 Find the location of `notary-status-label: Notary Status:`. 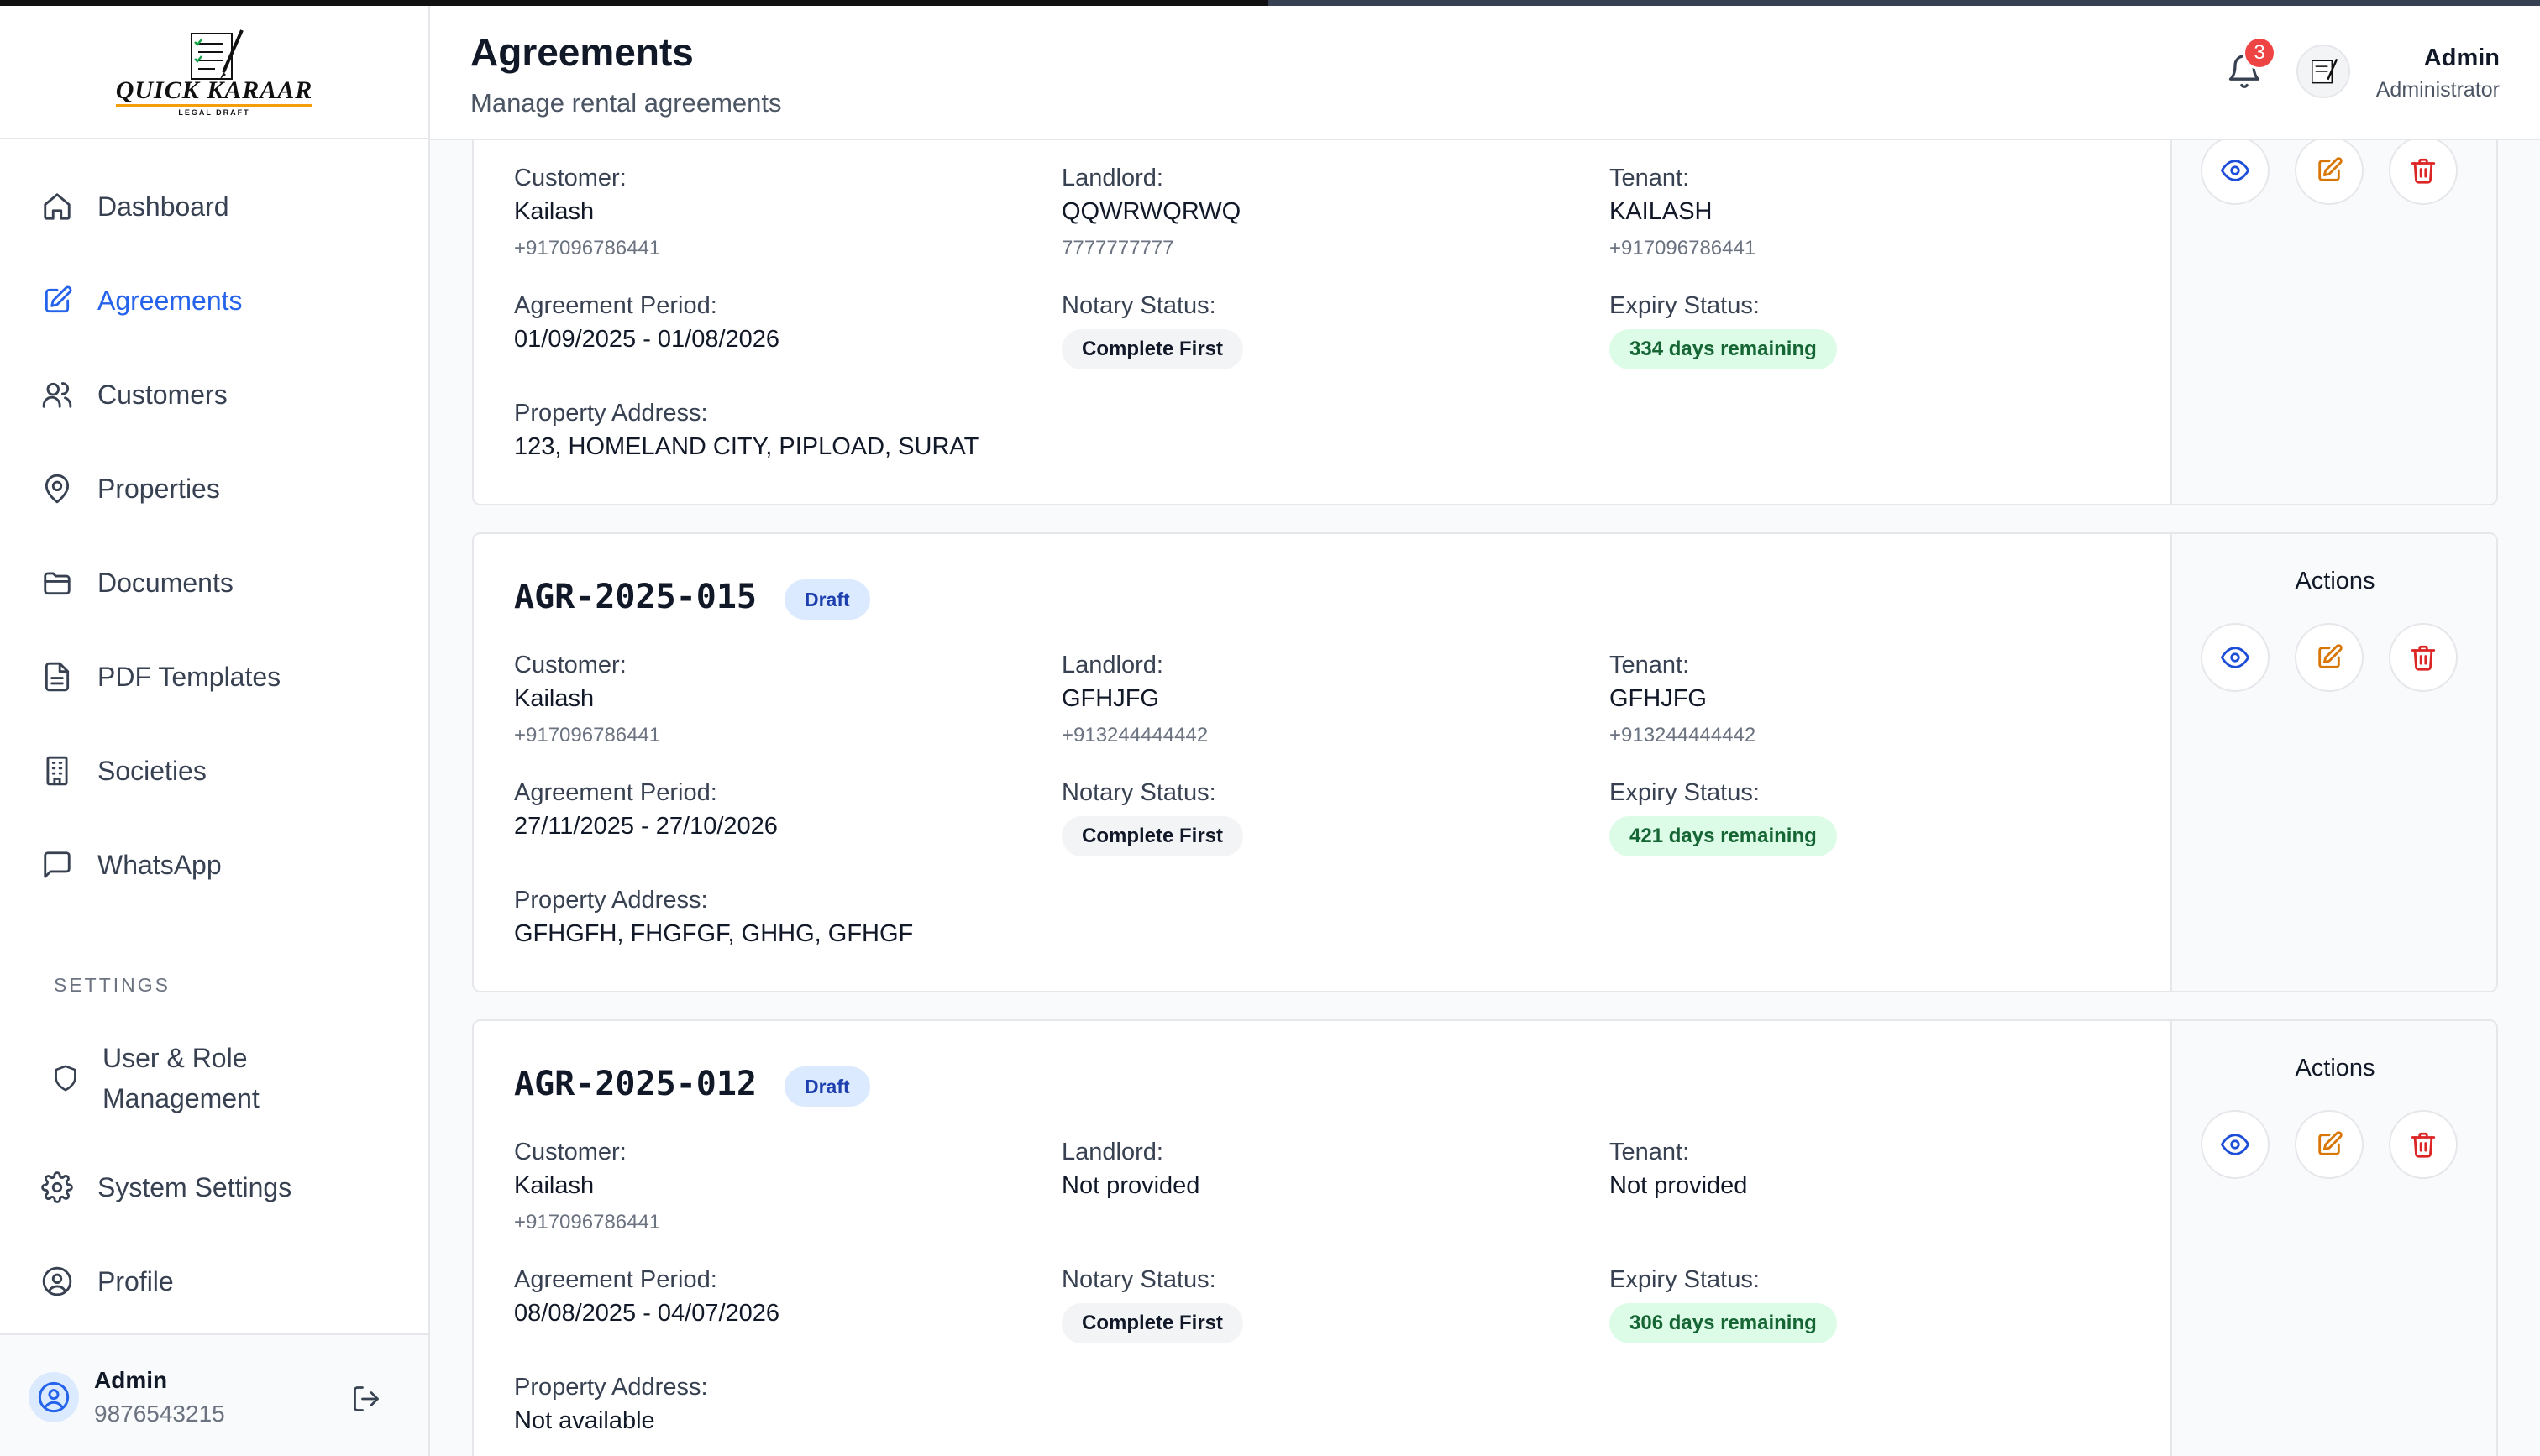

notary-status-label: Notary Status: is located at coordinates (1139, 1279).